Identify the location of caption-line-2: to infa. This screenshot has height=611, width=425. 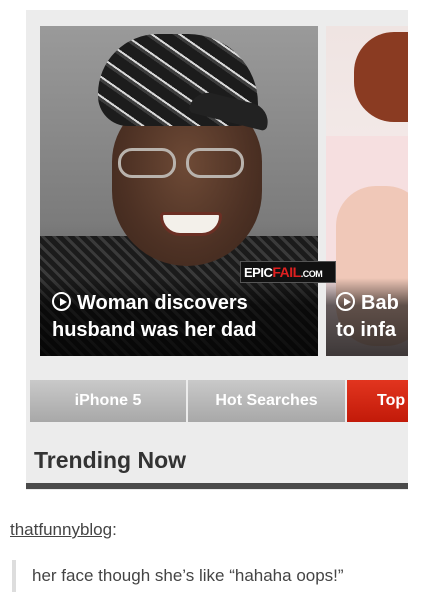
(366, 330).